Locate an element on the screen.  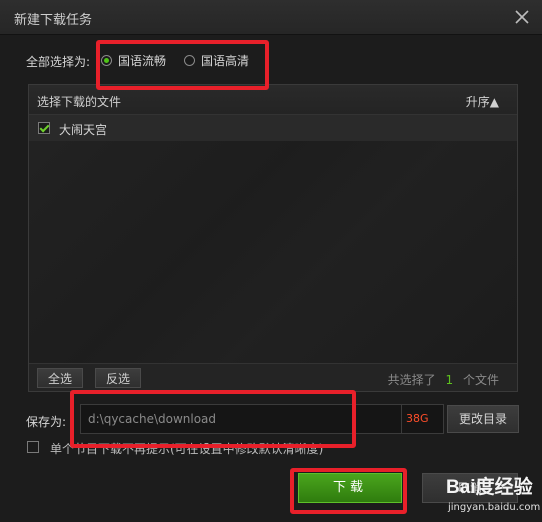
file-list-footer: 全选 反选 共选择了 1 个文件 is located at coordinates (273, 377).